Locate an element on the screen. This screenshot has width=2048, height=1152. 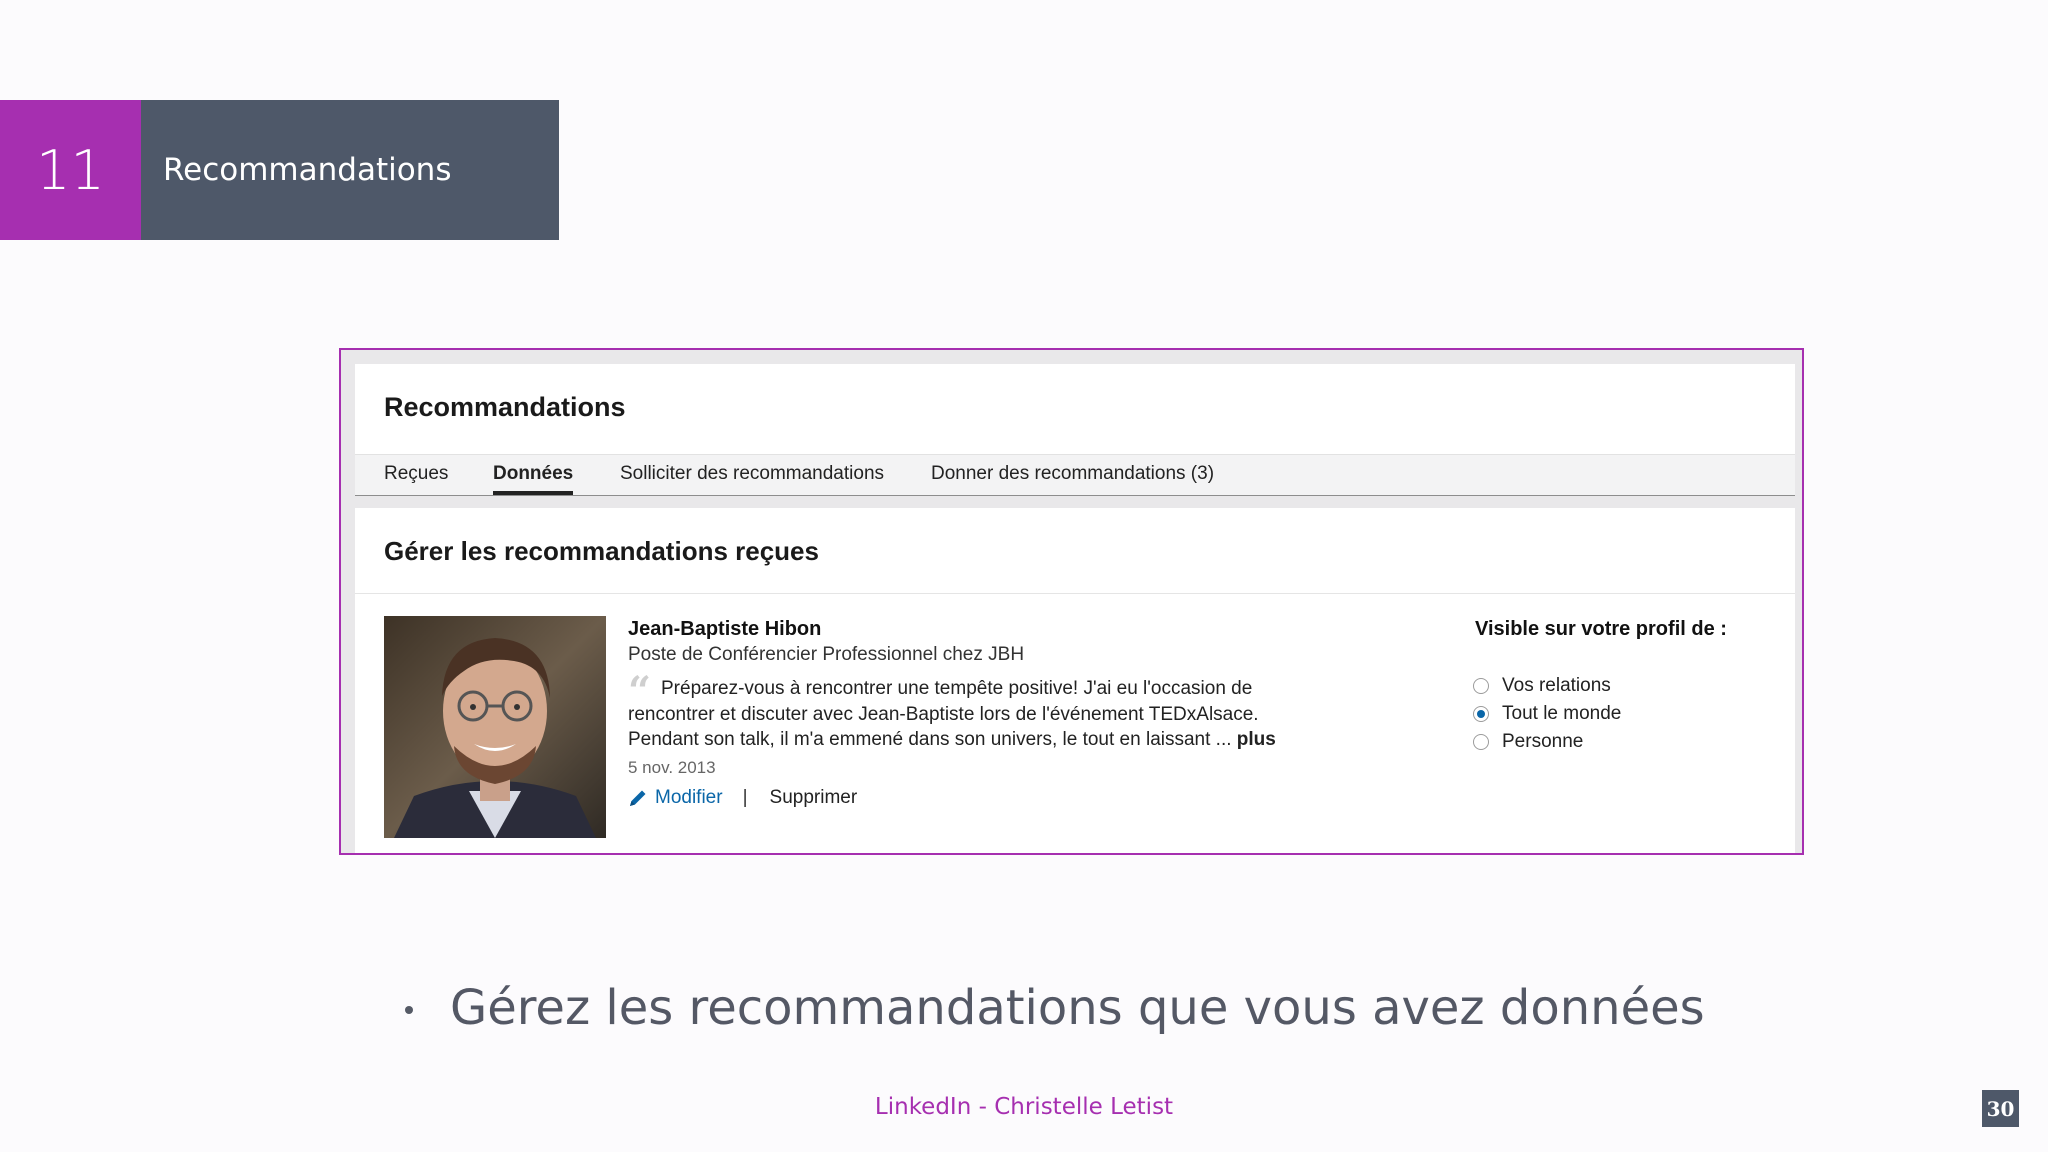
profile-photo is located at coordinates (495, 727).